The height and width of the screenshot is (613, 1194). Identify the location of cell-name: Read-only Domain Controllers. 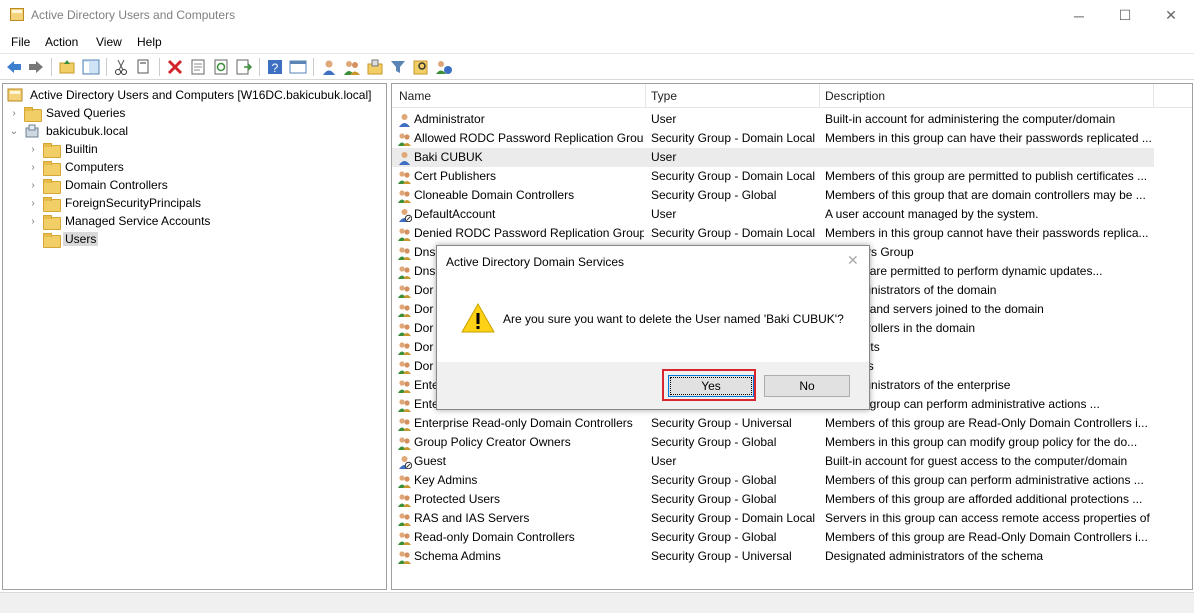
(494, 537).